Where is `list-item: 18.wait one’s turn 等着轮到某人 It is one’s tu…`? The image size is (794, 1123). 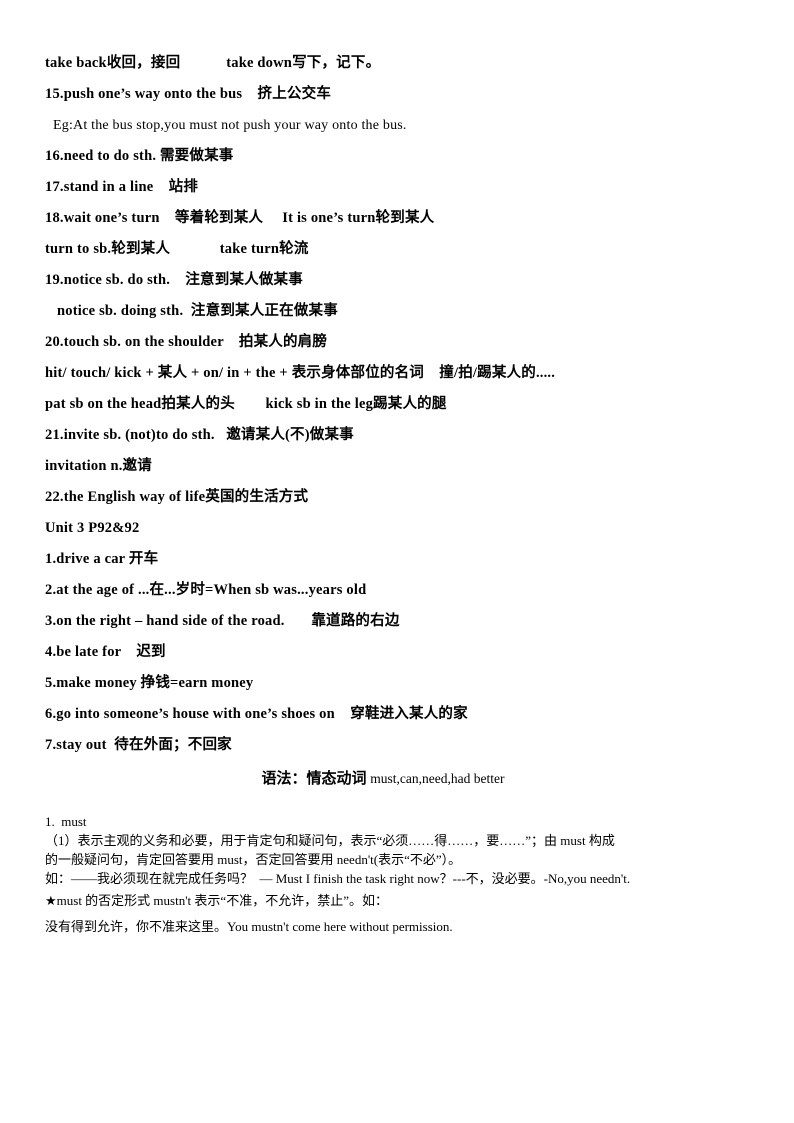 list-item: 18.wait one’s turn 等着轮到某人 It is one’s tu… is located at coordinates (240, 218).